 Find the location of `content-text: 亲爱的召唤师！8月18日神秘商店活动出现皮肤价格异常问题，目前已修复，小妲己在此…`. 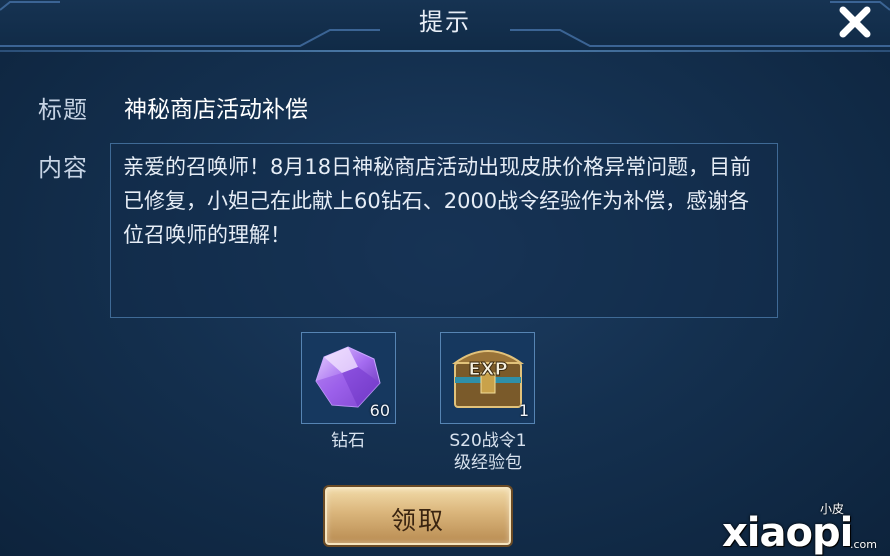

content-text: 亲爱的召唤师！8月18日神秘商店活动出现皮肤价格异常问题，目前已修复，小妲己在此… is located at coordinates (437, 201).